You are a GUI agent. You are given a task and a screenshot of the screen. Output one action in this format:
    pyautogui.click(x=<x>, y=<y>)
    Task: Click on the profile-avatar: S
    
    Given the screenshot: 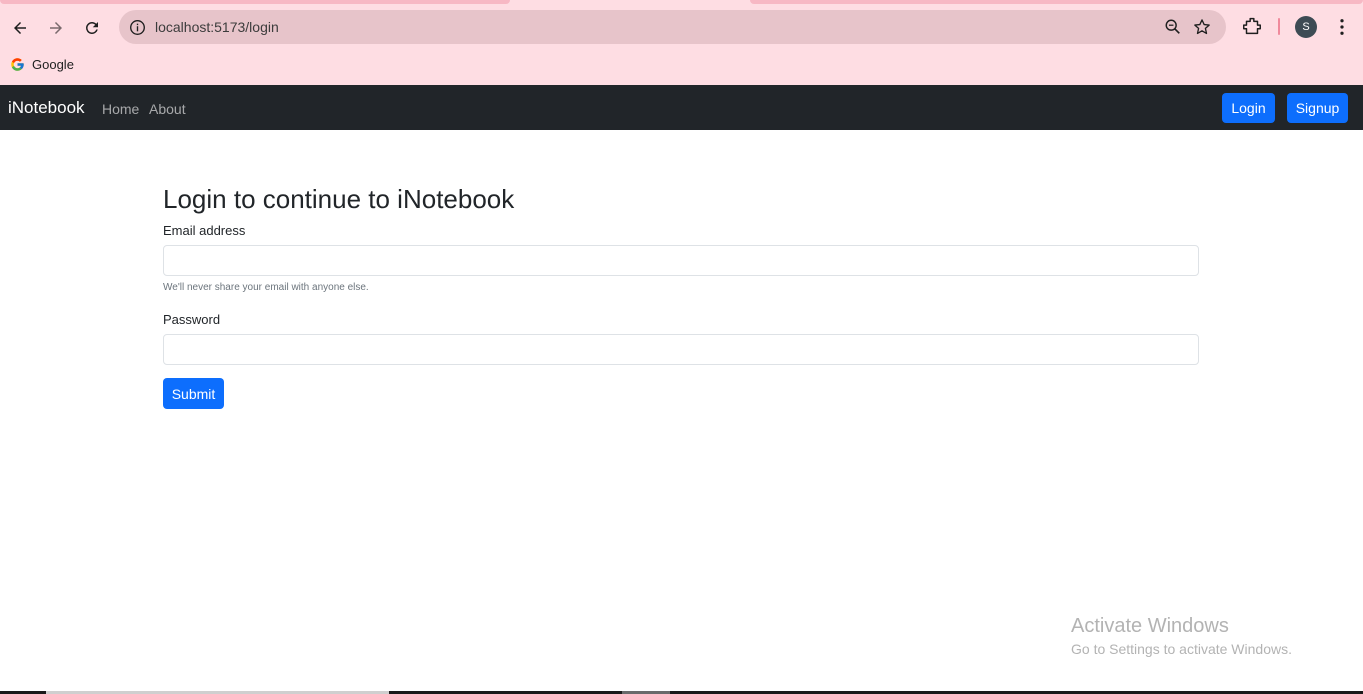 What is the action you would take?
    pyautogui.click(x=1306, y=27)
    